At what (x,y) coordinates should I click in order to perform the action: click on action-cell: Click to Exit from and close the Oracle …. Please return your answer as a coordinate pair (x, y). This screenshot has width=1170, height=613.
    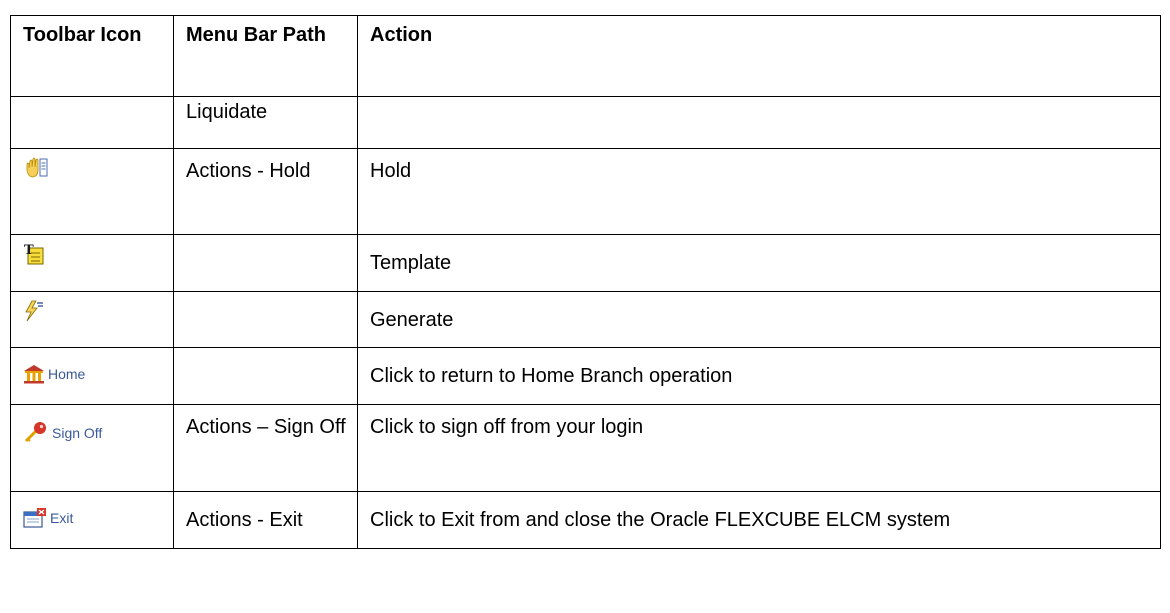
    Looking at the image, I should click on (759, 520).